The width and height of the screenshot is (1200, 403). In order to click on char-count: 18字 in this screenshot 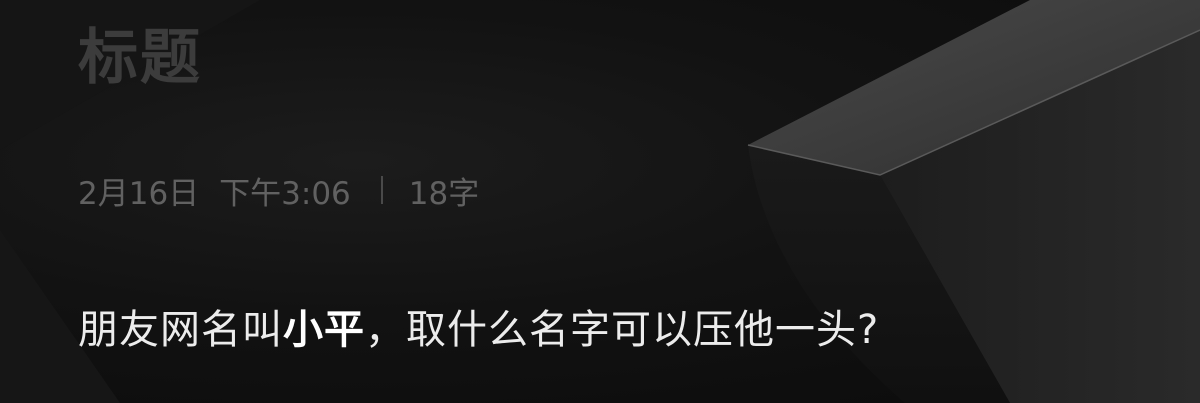, I will do `click(444, 193)`.